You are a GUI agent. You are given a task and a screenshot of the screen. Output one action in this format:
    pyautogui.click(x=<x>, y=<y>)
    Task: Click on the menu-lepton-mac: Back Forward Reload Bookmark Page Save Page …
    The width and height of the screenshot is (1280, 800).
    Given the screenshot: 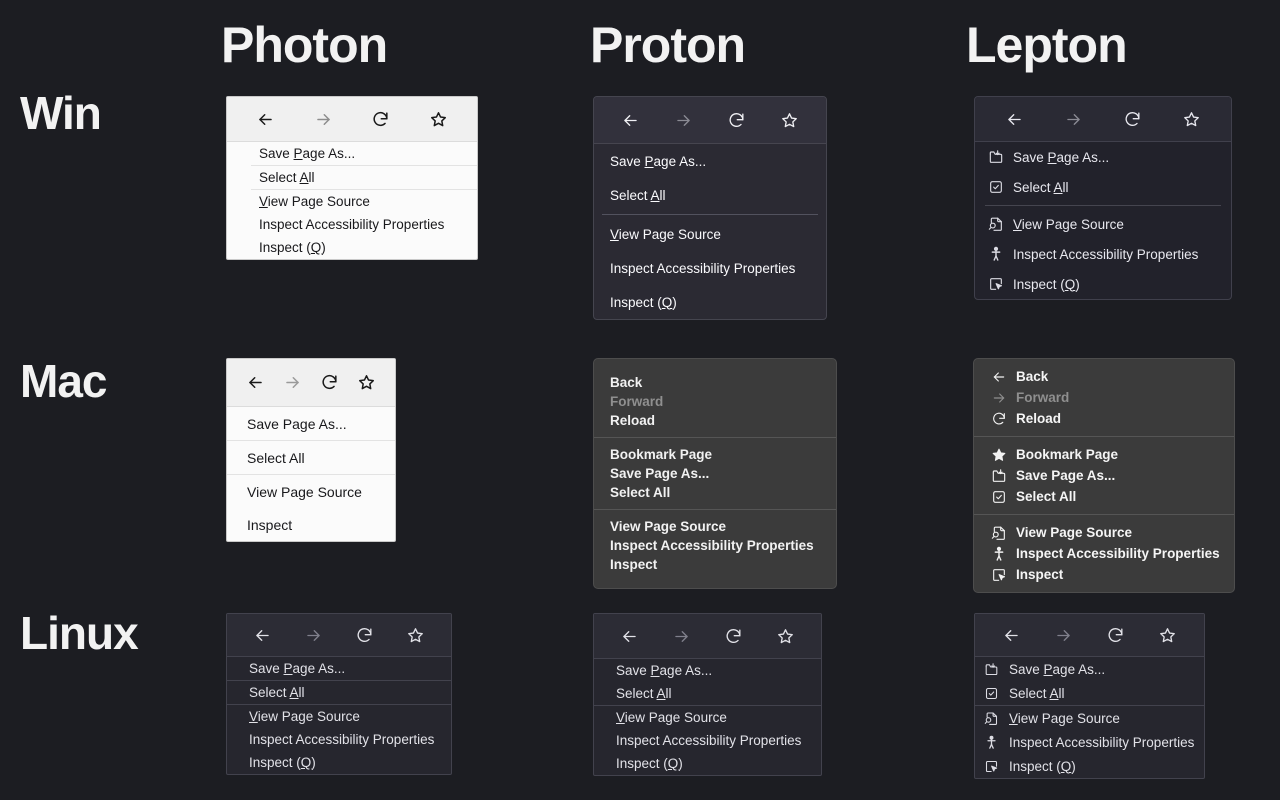 What is the action you would take?
    pyautogui.click(x=1104, y=475)
    